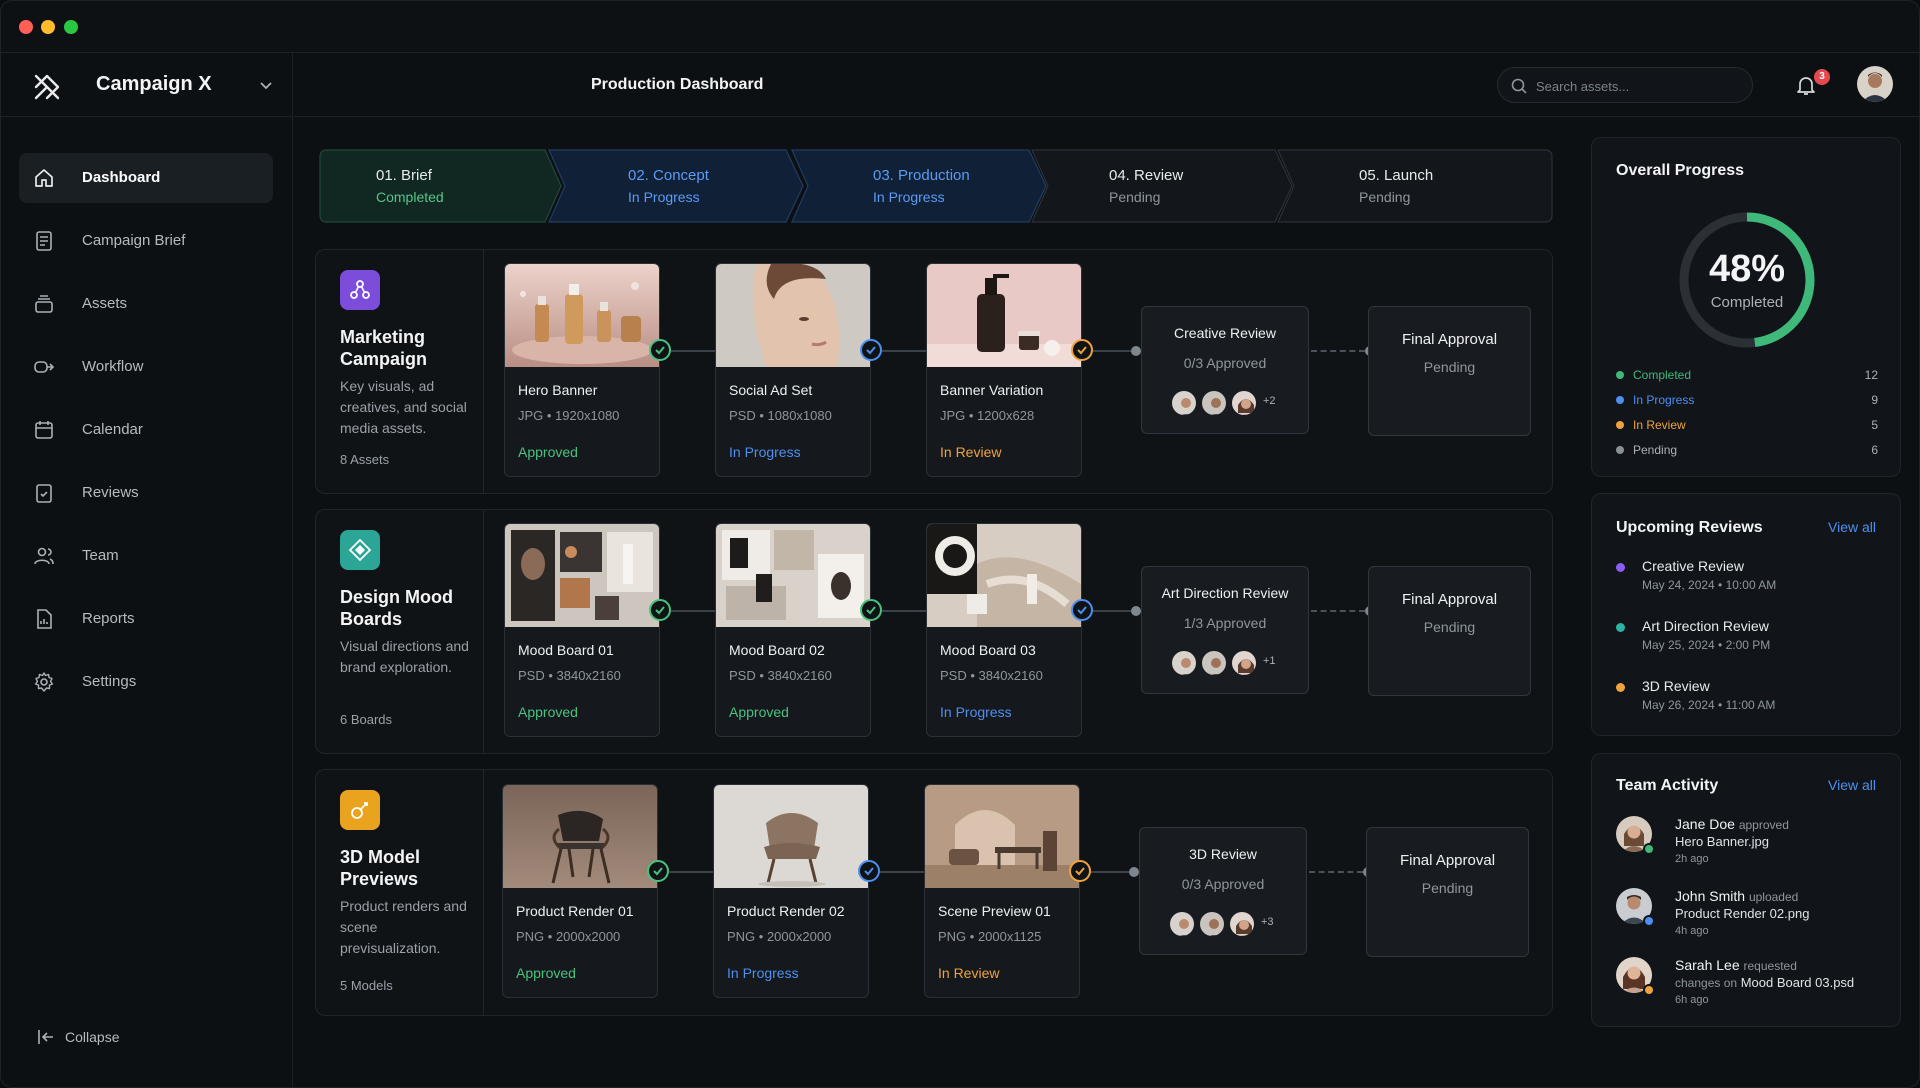 Image resolution: width=1920 pixels, height=1088 pixels. What do you see at coordinates (1415, 186) in the screenshot?
I see `stage-launch: 05. Launch Pending` at bounding box center [1415, 186].